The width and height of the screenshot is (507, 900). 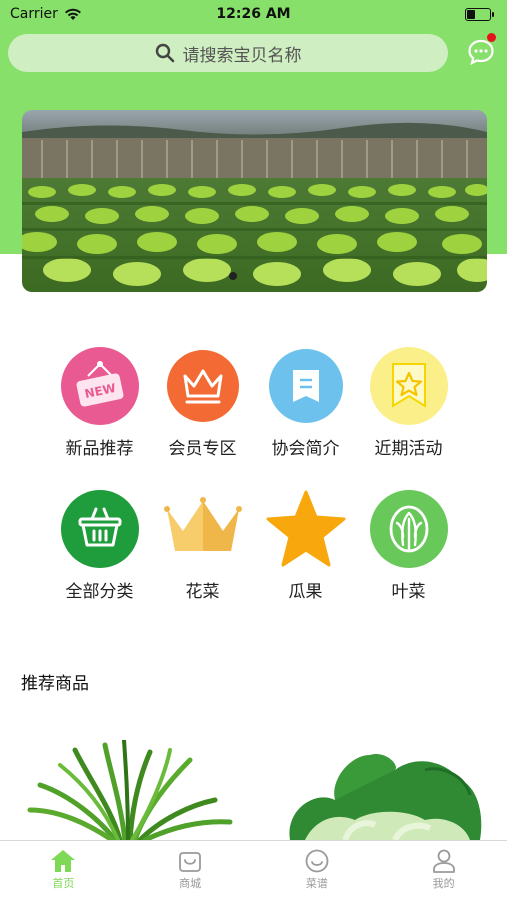 What do you see at coordinates (316, 883) in the screenshot?
I see `tab-label: 菜谱` at bounding box center [316, 883].